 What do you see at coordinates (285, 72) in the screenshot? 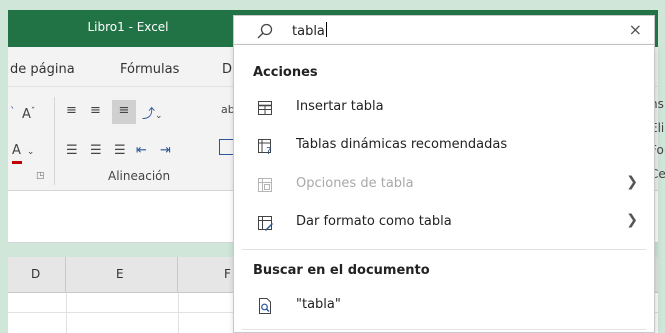
I see `actions-section-title: Acciones` at bounding box center [285, 72].